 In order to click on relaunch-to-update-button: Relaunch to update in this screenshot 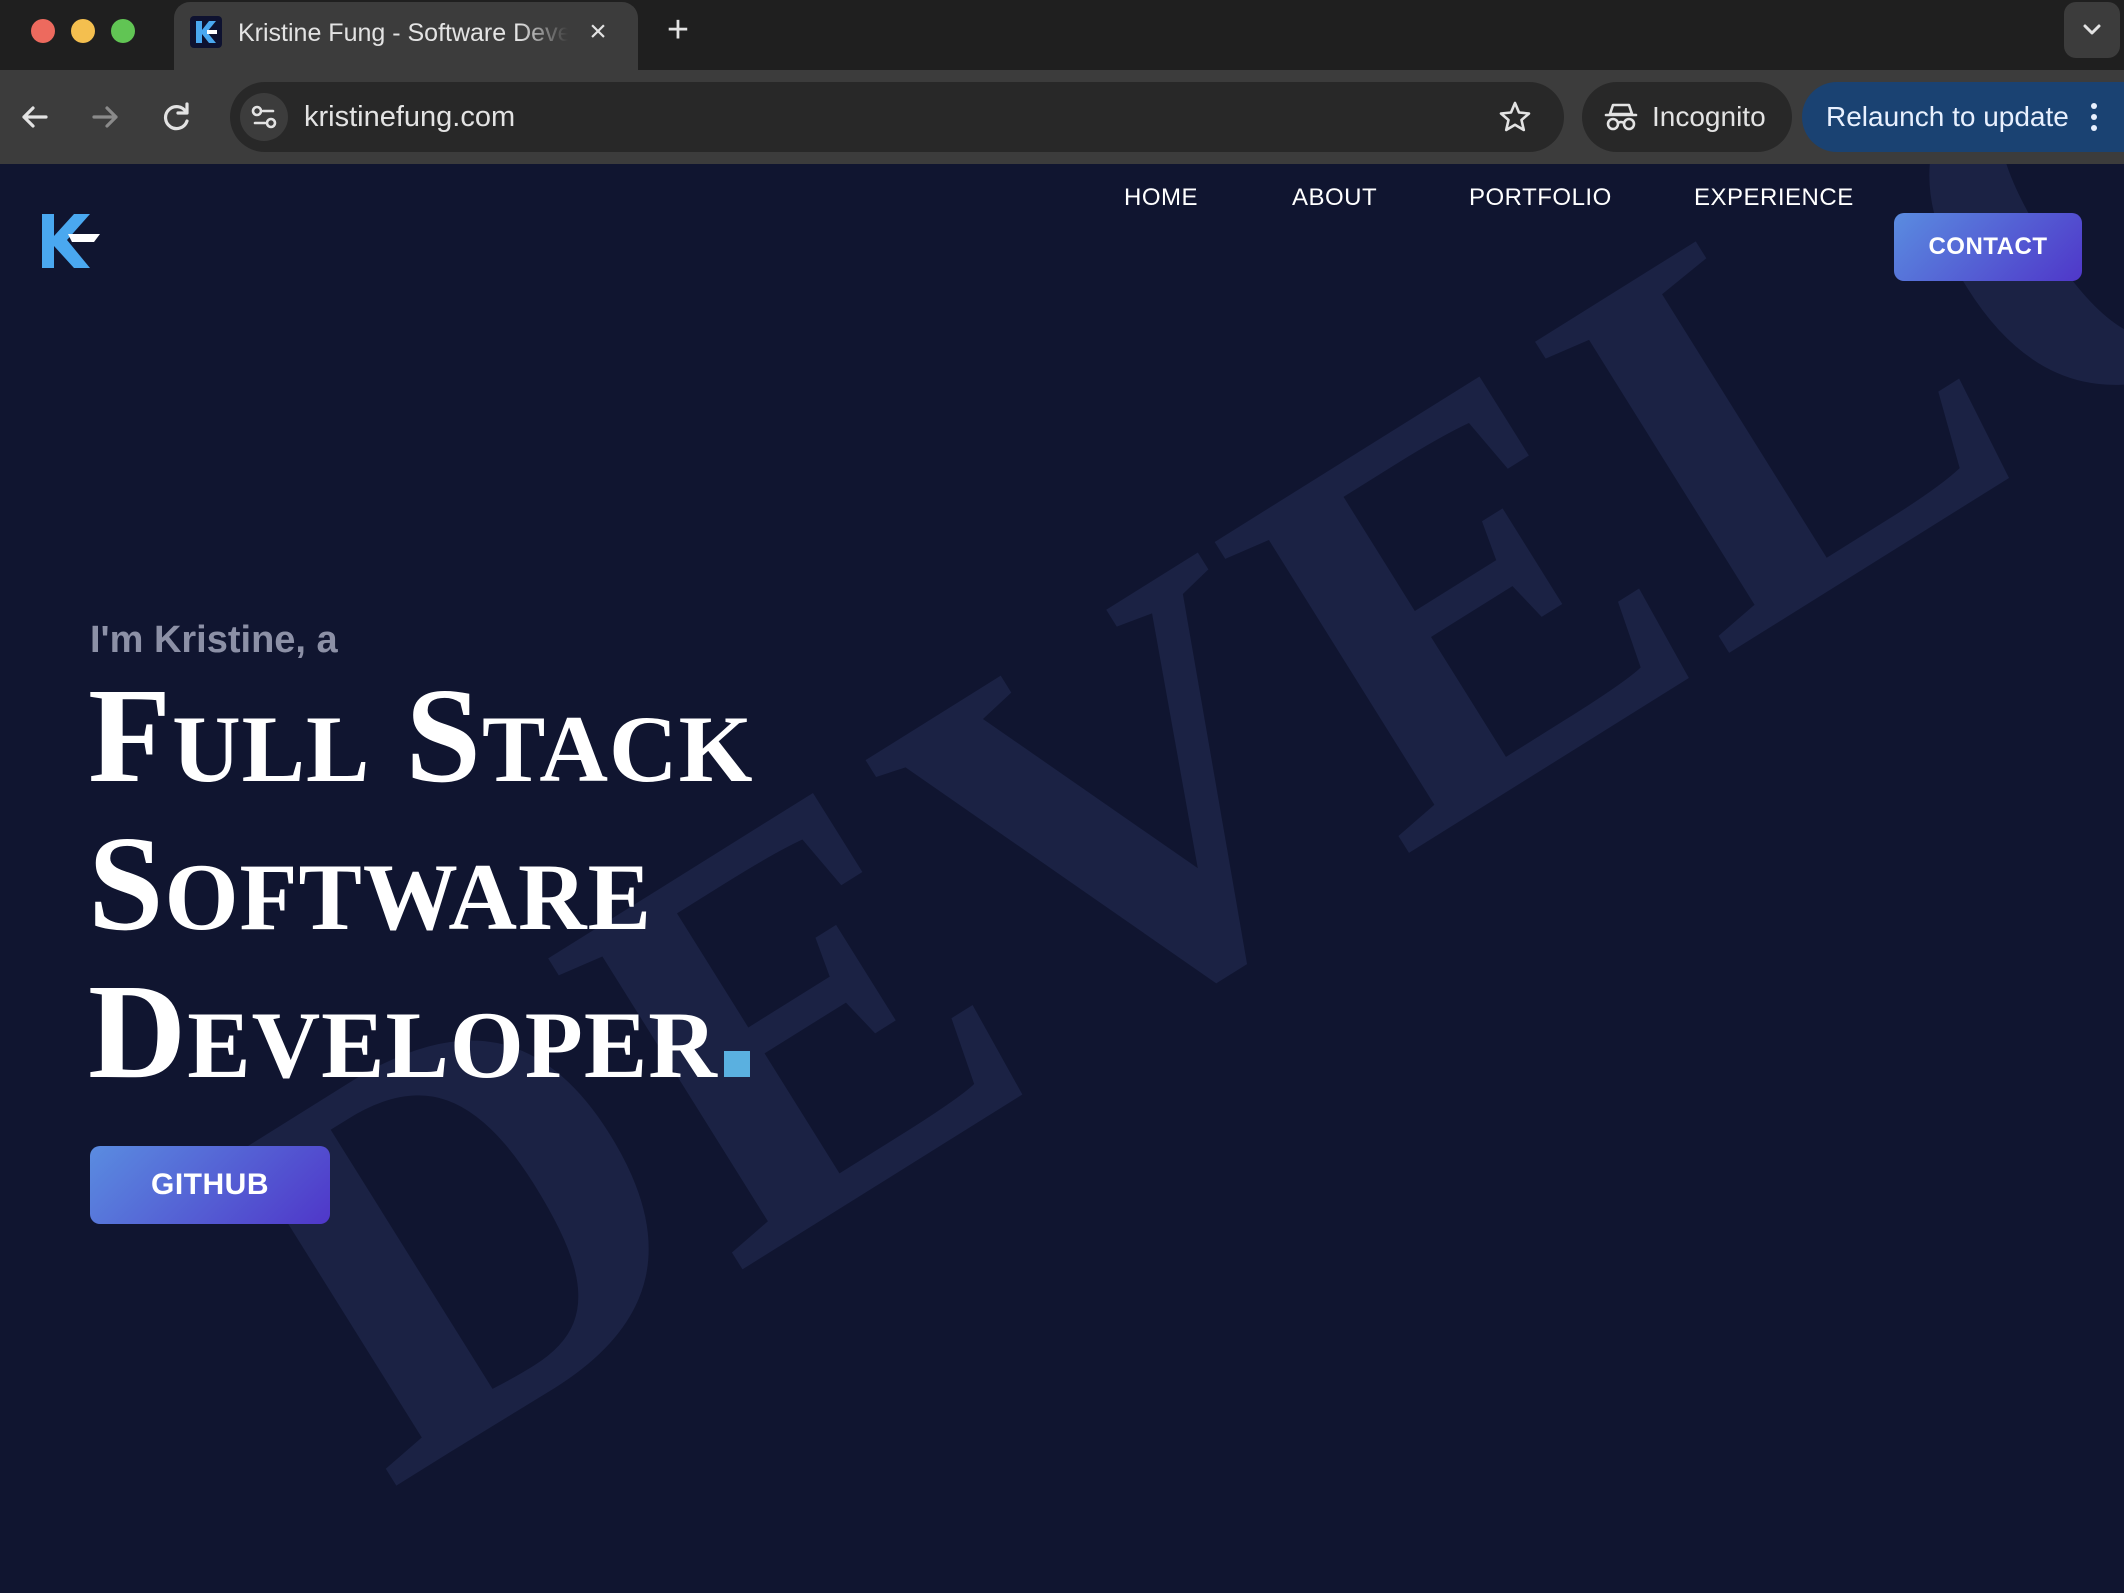, I will do `click(1963, 117)`.